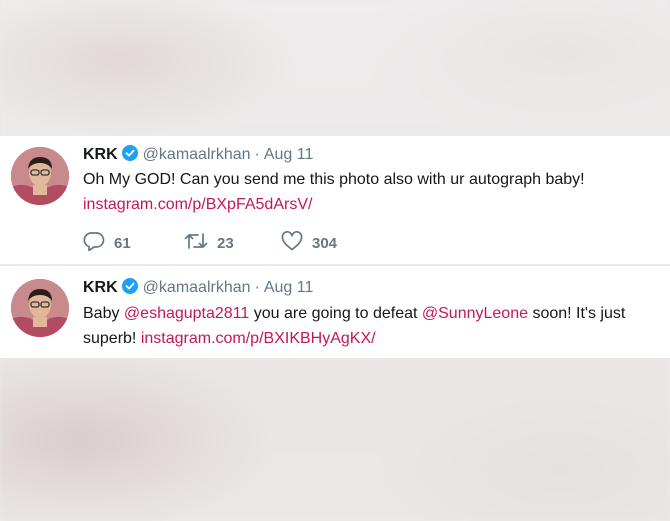 The height and width of the screenshot is (521, 670). What do you see at coordinates (186, 313) in the screenshot?
I see `mention-link: @eshagupta2811` at bounding box center [186, 313].